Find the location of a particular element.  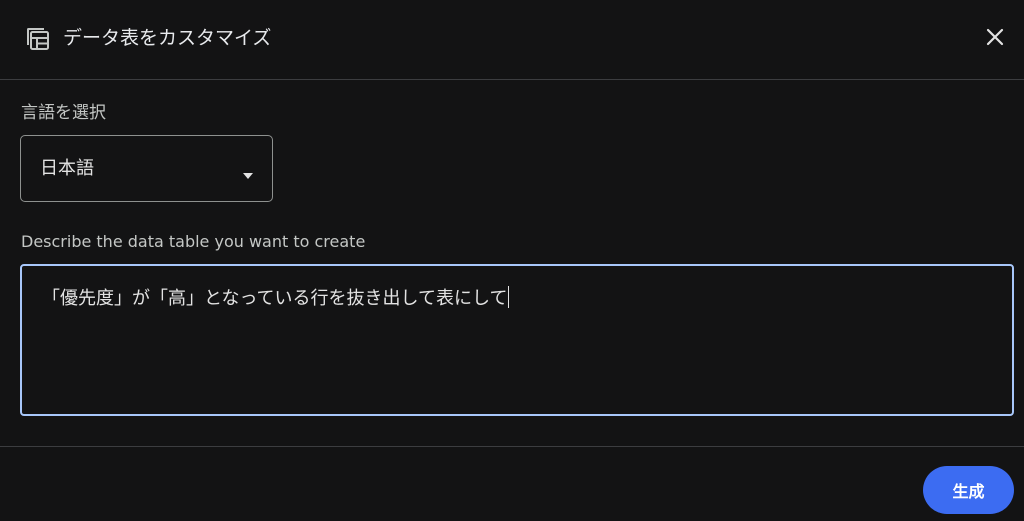

dropdown-arrow-icon is located at coordinates (248, 172).